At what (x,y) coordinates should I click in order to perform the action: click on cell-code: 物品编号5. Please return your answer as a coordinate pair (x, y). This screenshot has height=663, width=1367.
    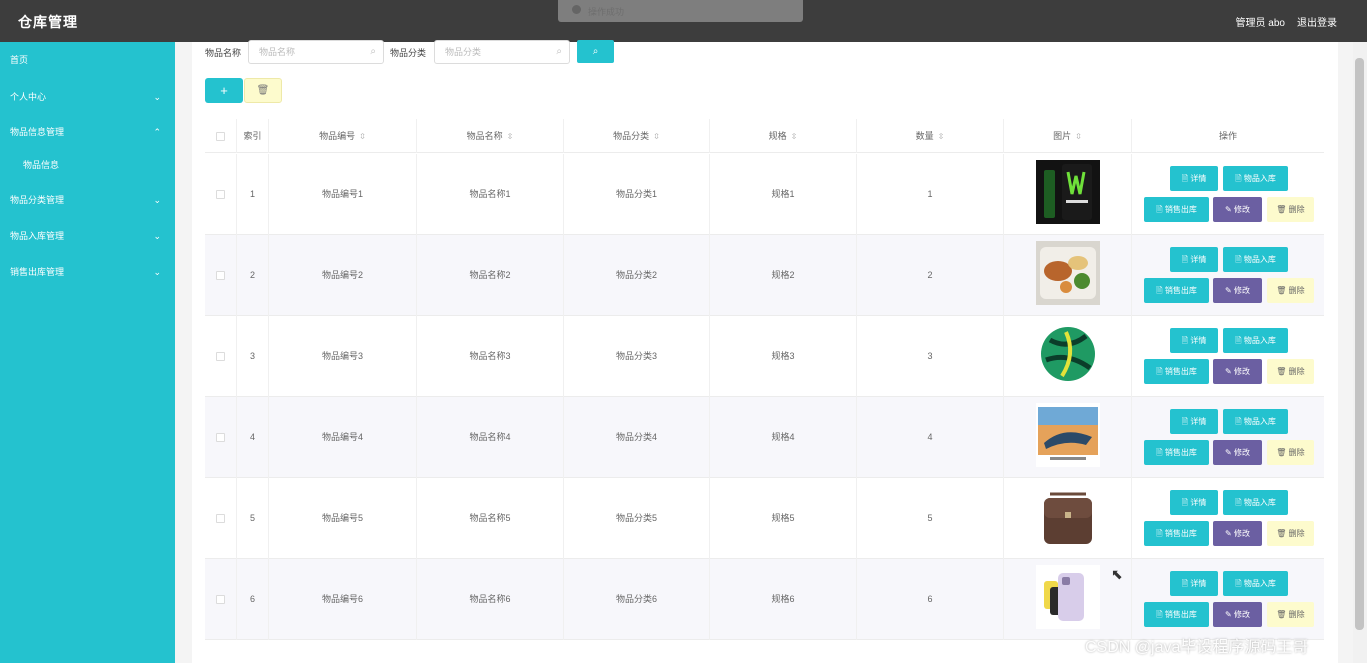
    Looking at the image, I should click on (343, 518).